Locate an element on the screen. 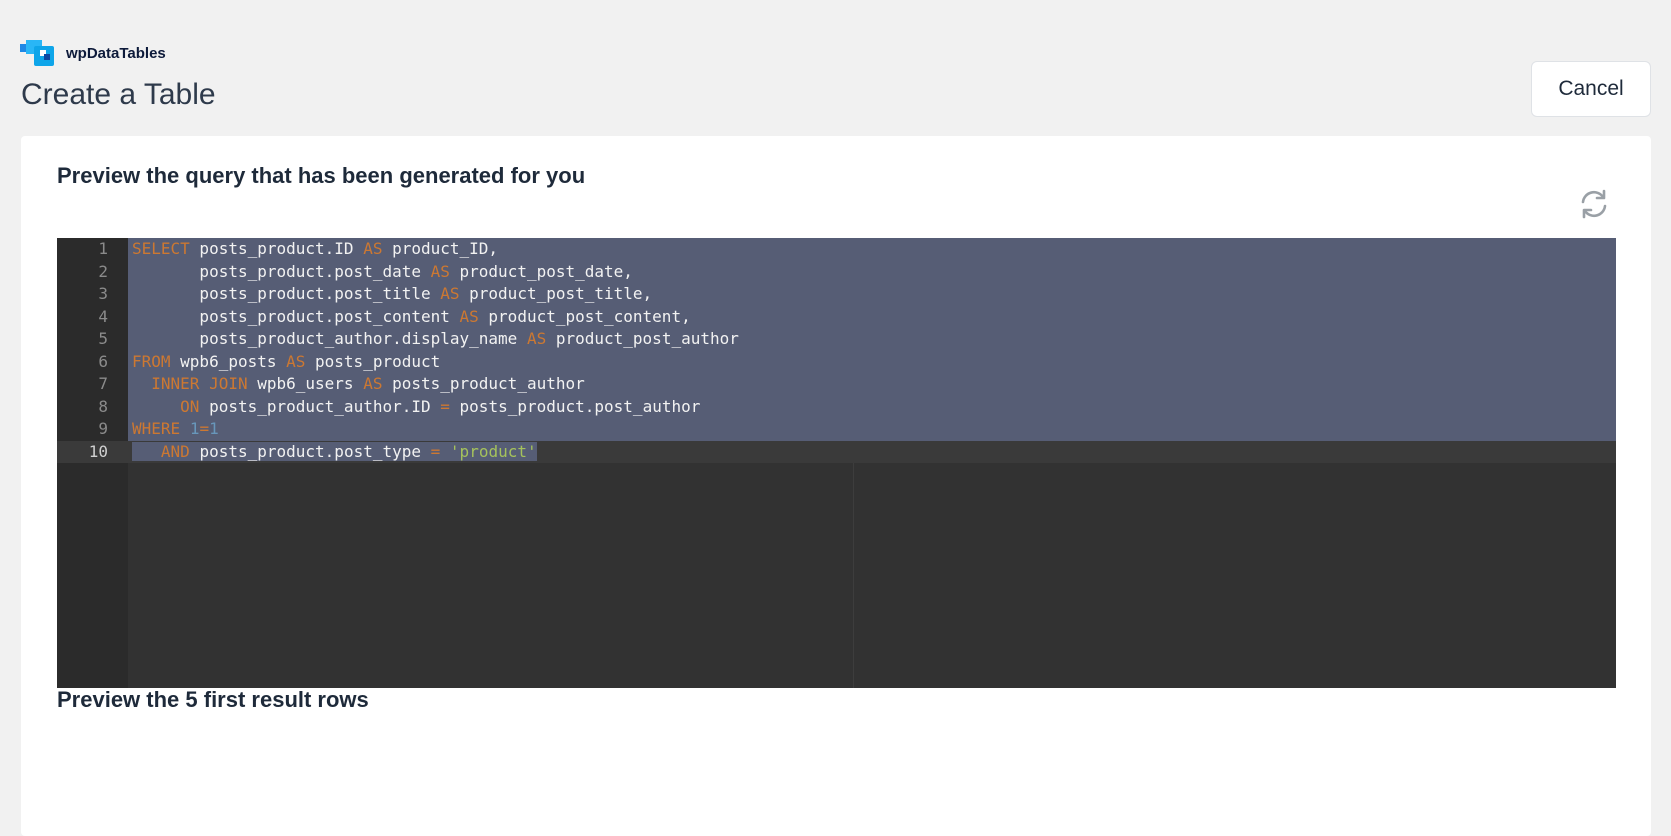 The image size is (1671, 836). code-token: posts_product_author is located at coordinates (483, 383).